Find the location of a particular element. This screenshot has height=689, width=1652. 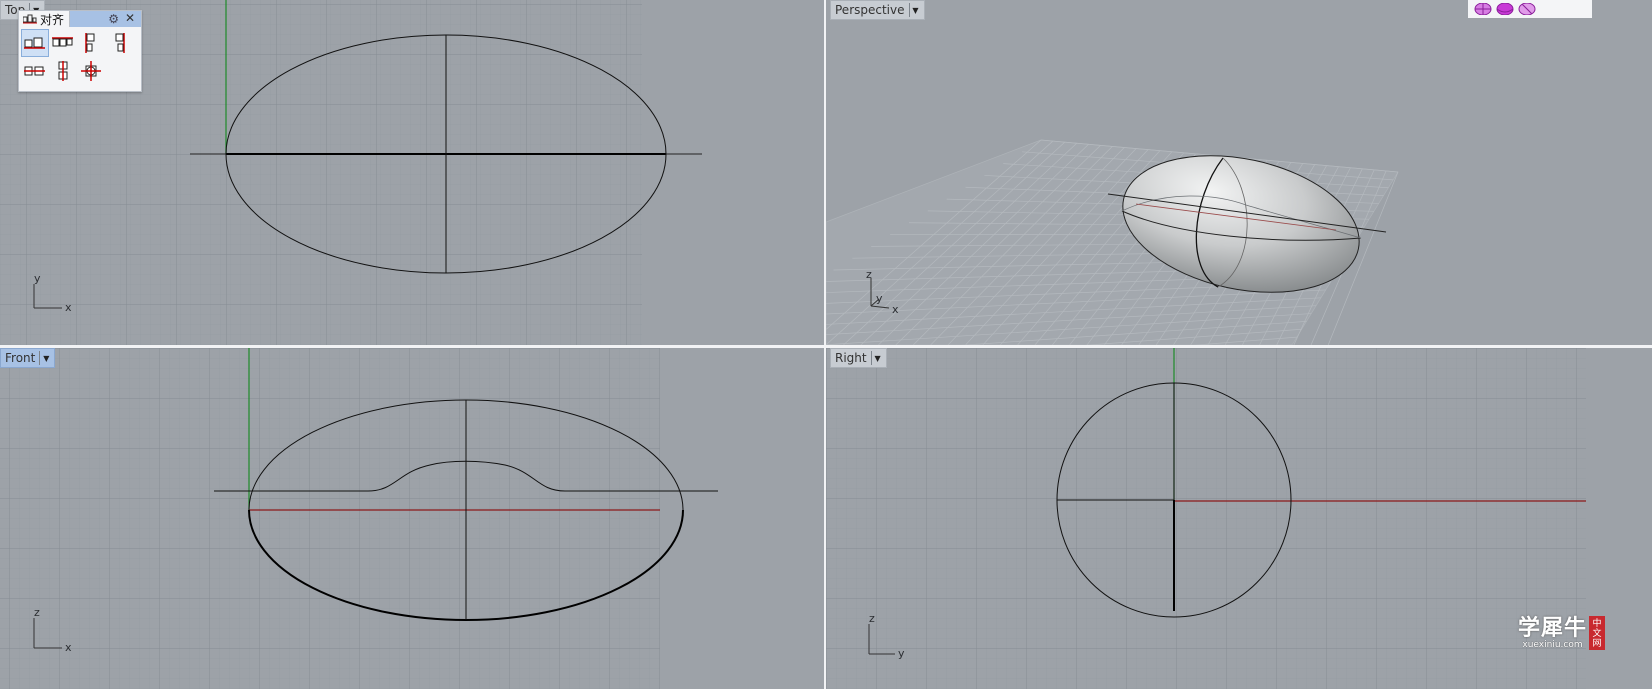

align-panel: 对齐 ⚙ ✕ is located at coordinates (80, 51).